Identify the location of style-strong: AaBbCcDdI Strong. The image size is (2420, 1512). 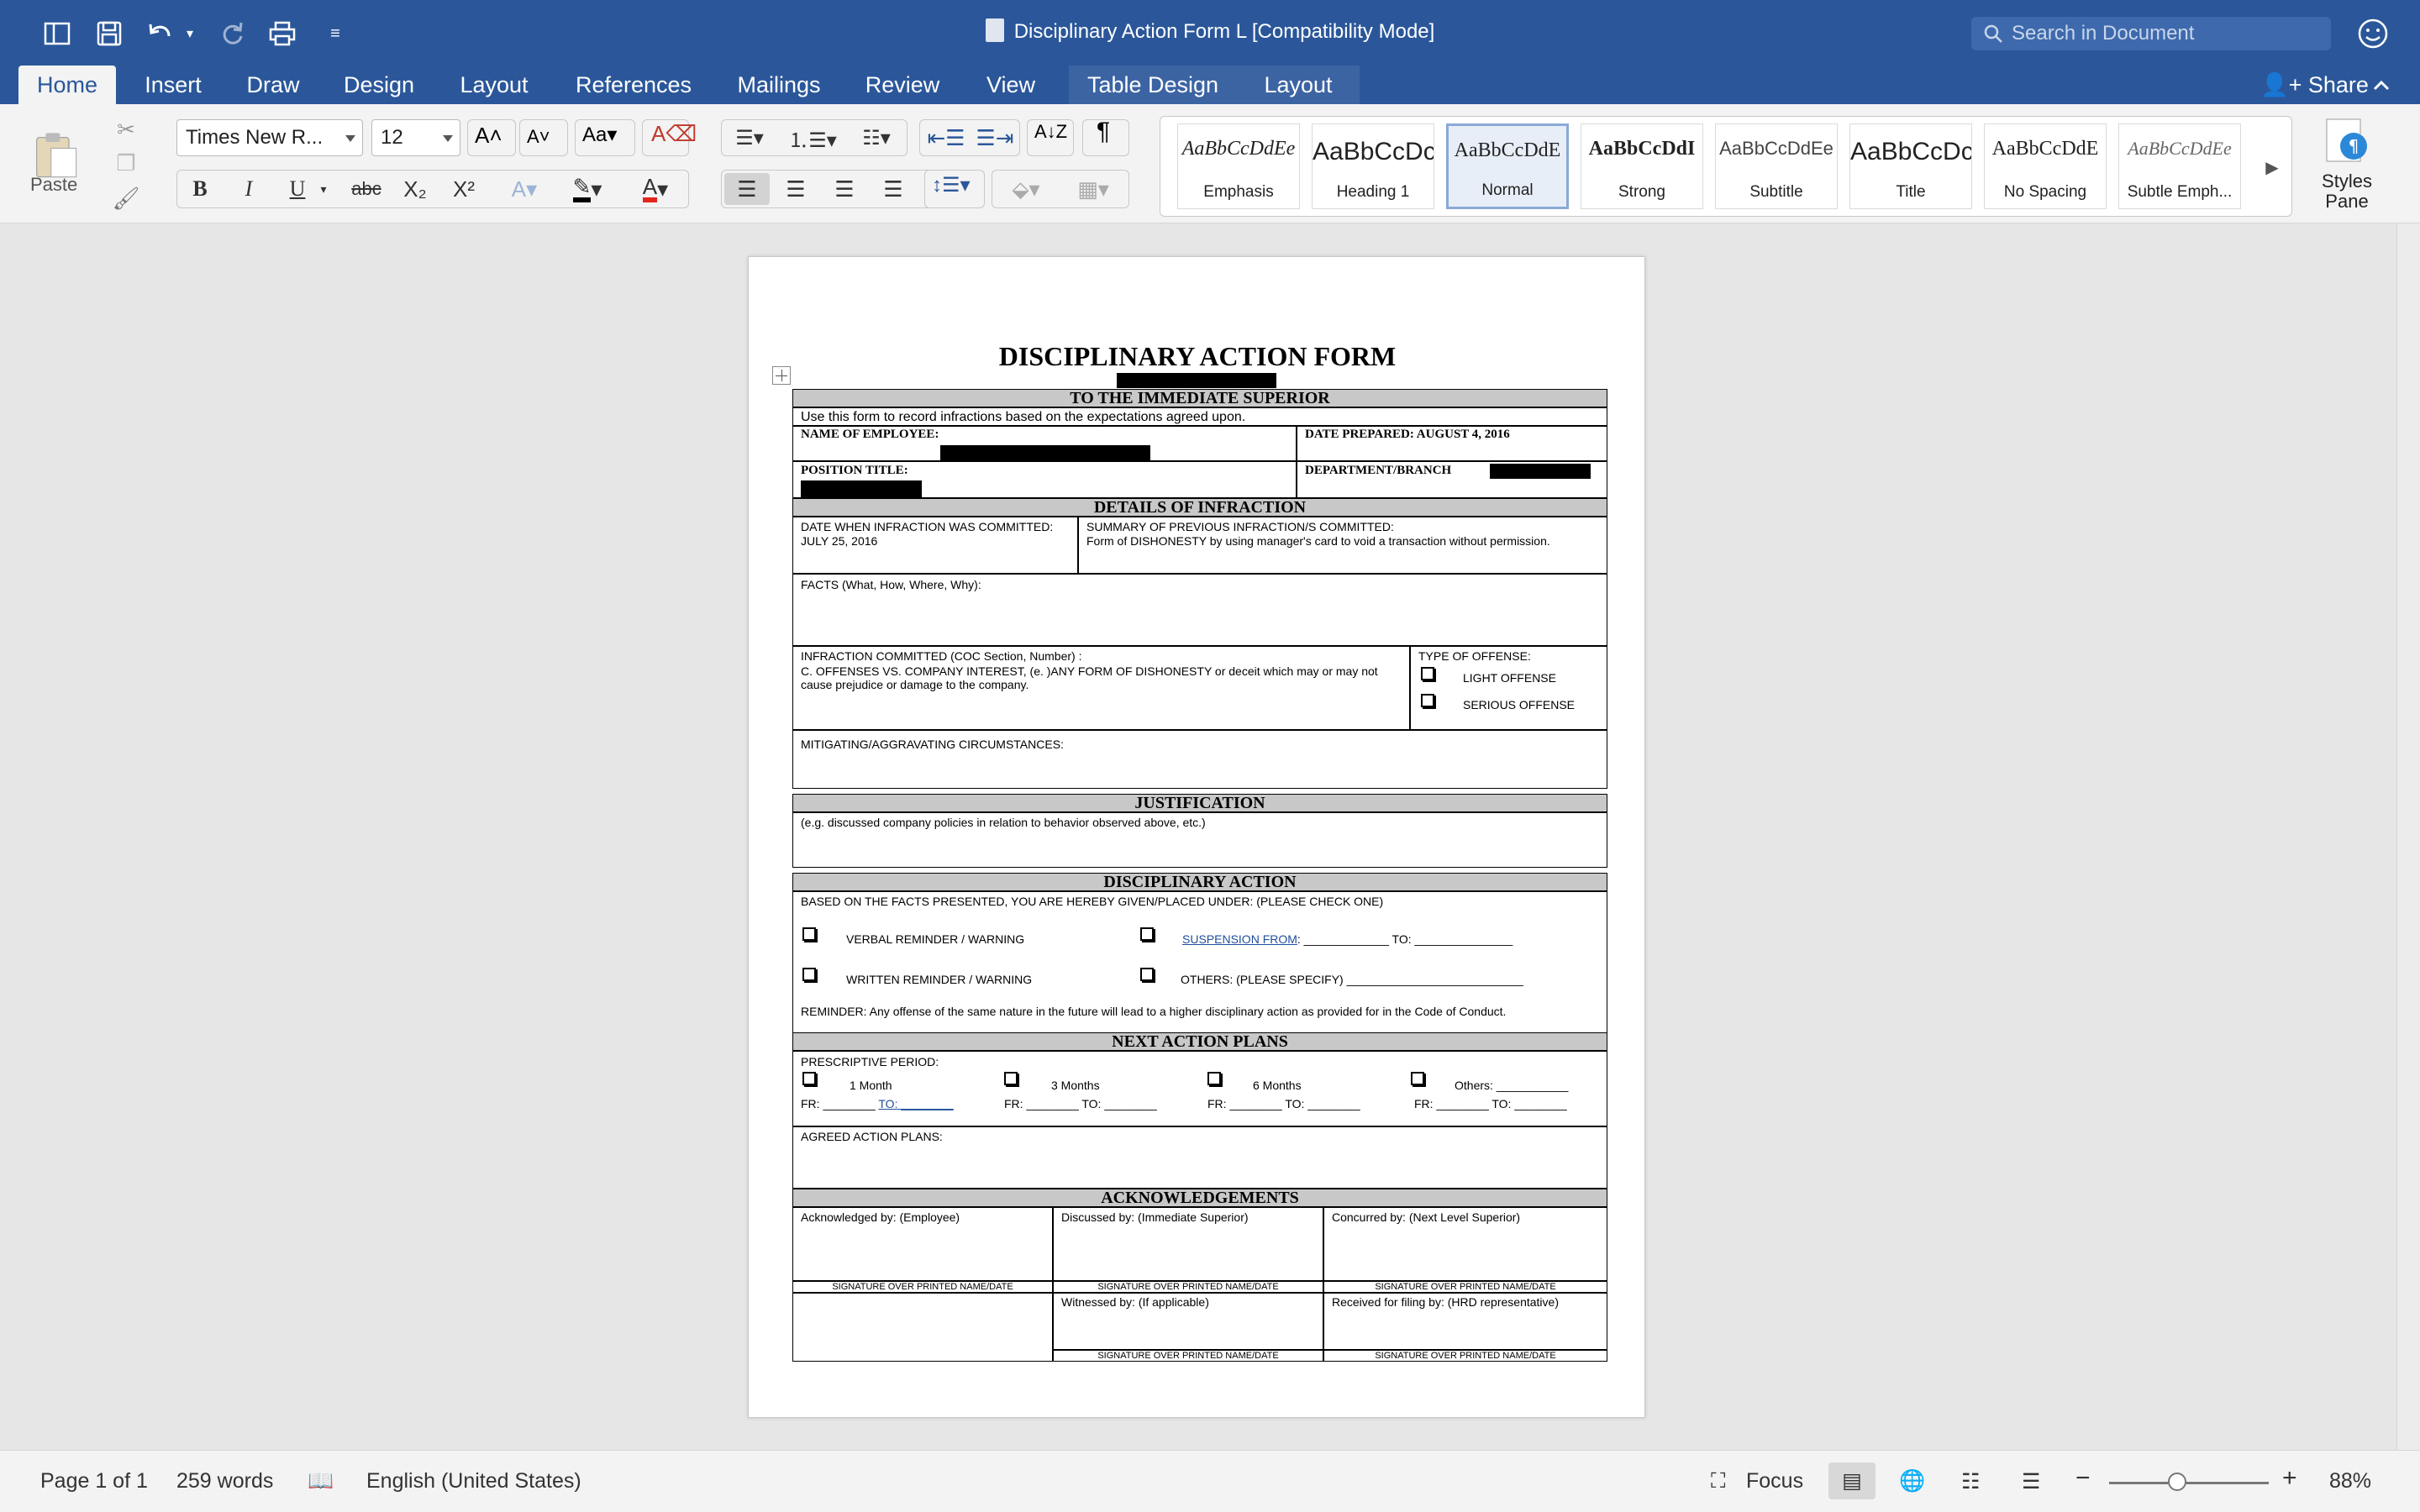
(1642, 166).